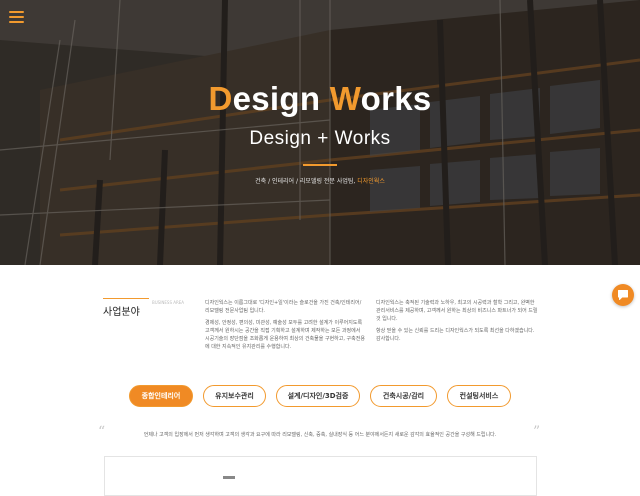  What do you see at coordinates (229, 477) in the screenshot?
I see `card-content-stub` at bounding box center [229, 477].